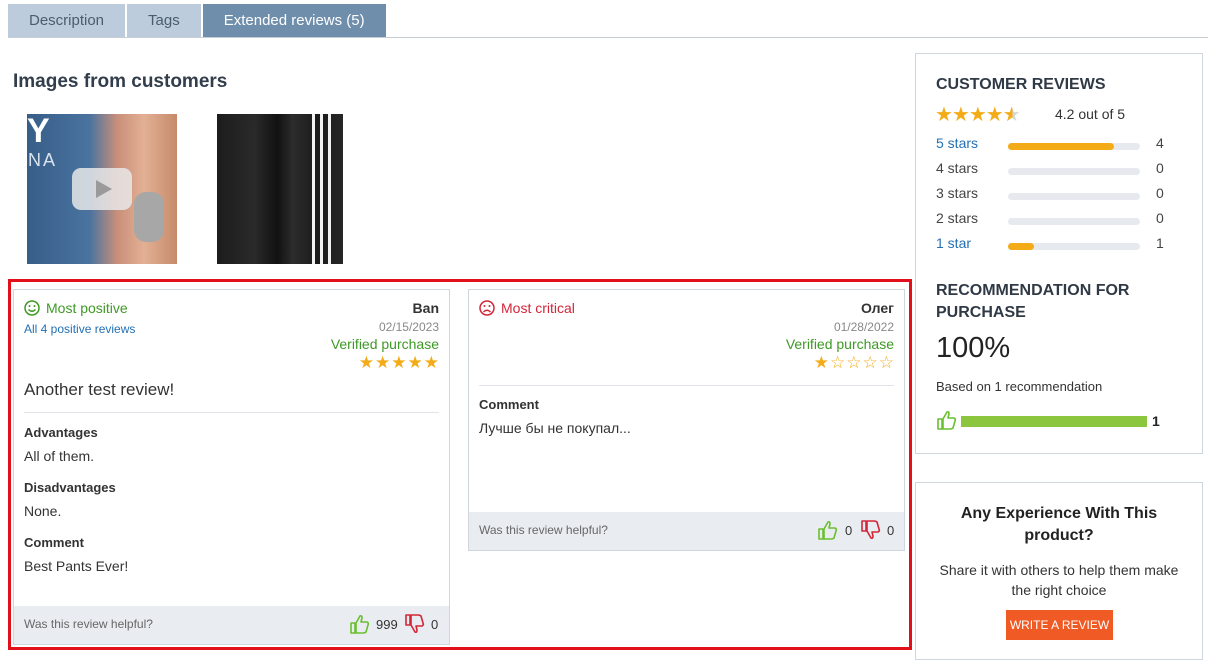 The image size is (1208, 662). I want to click on write-review-button: WRITE A REVIEW, so click(1059, 625).